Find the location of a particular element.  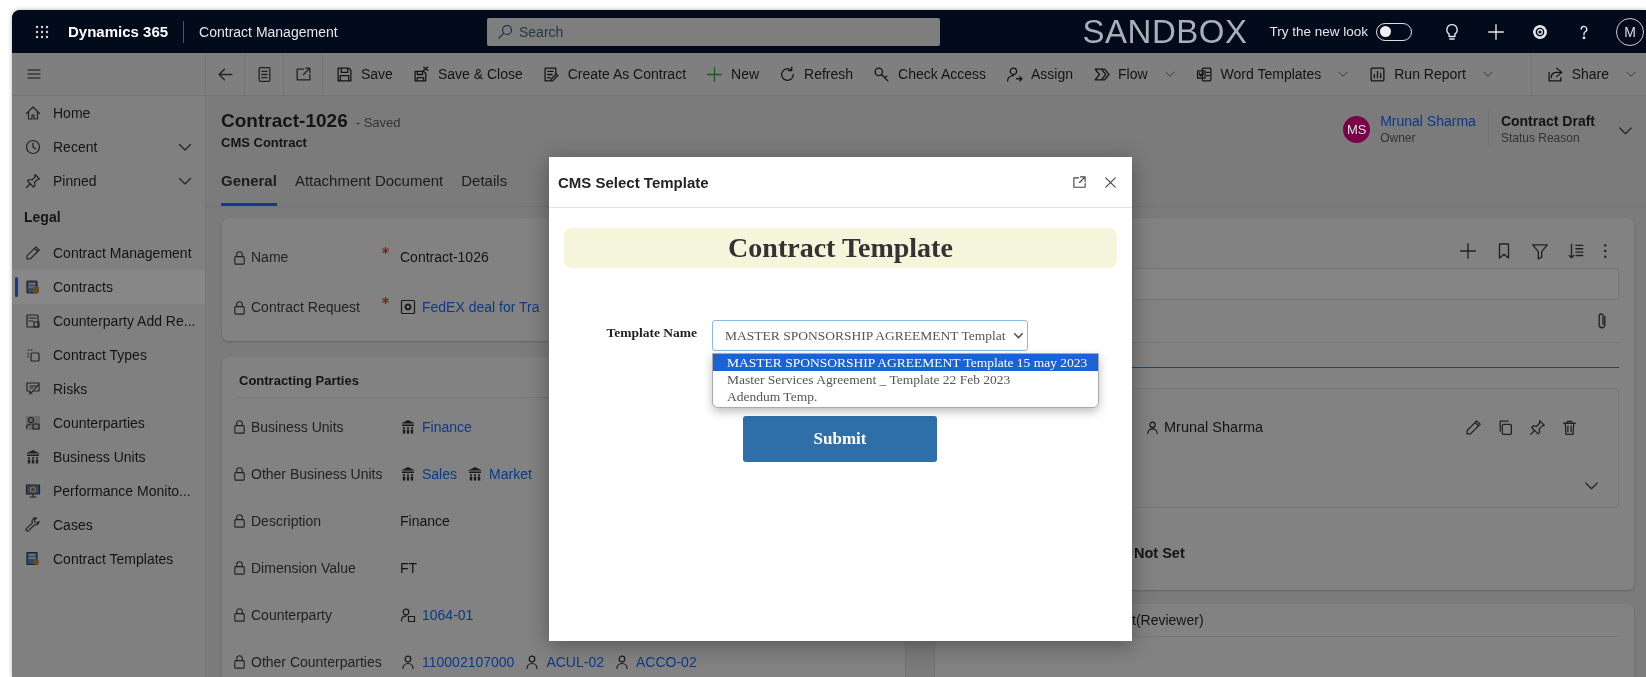

nav-item: Counterparties is located at coordinates (108, 423).